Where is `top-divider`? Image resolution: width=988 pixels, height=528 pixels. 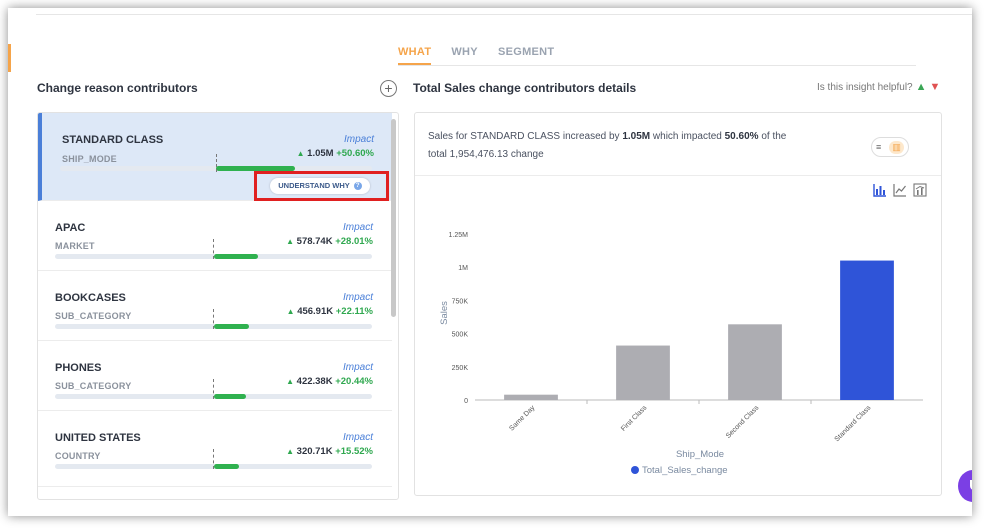
top-divider is located at coordinates (504, 14).